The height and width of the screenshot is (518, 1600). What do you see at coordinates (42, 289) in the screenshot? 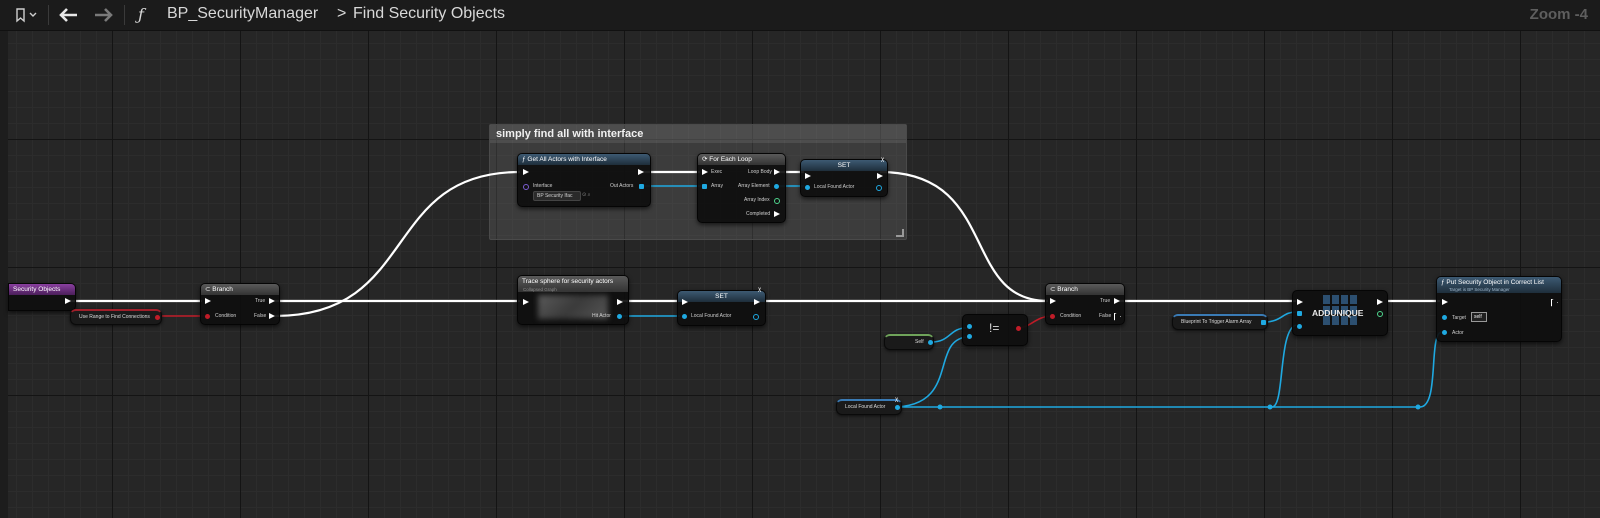
I see `node-title: Security Objects` at bounding box center [42, 289].